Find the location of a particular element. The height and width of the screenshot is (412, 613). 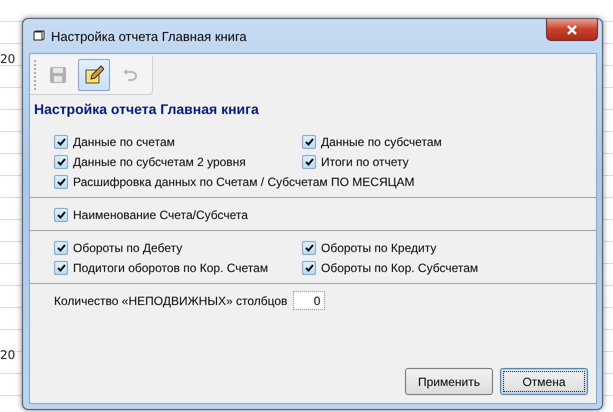

checkbox-label: Обороты по Кор. Субсчетам is located at coordinates (399, 268).